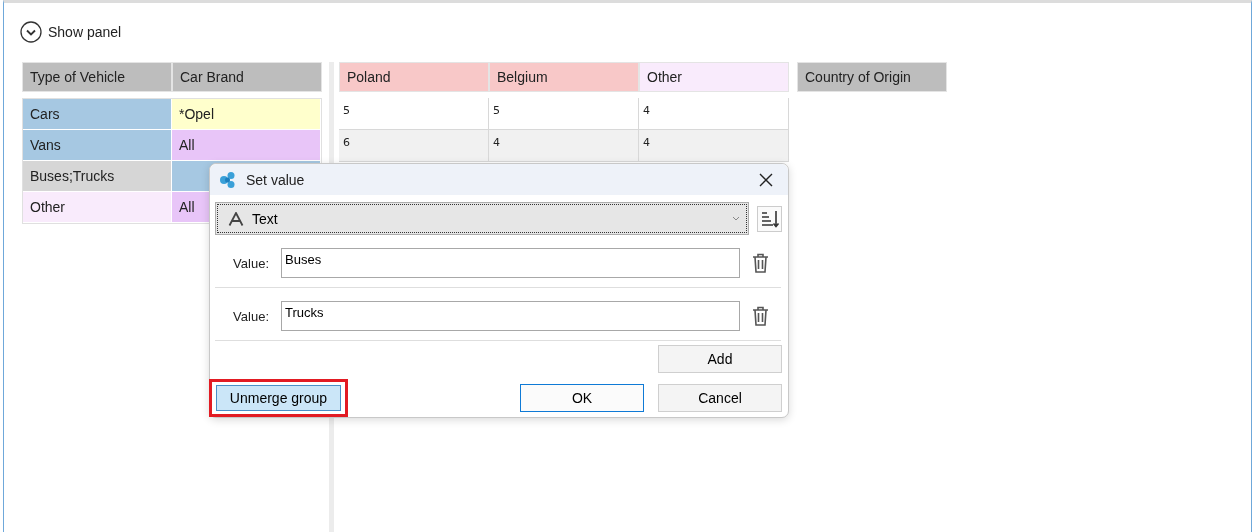 The height and width of the screenshot is (532, 1252). What do you see at coordinates (582, 398) in the screenshot?
I see `ok-button: OK` at bounding box center [582, 398].